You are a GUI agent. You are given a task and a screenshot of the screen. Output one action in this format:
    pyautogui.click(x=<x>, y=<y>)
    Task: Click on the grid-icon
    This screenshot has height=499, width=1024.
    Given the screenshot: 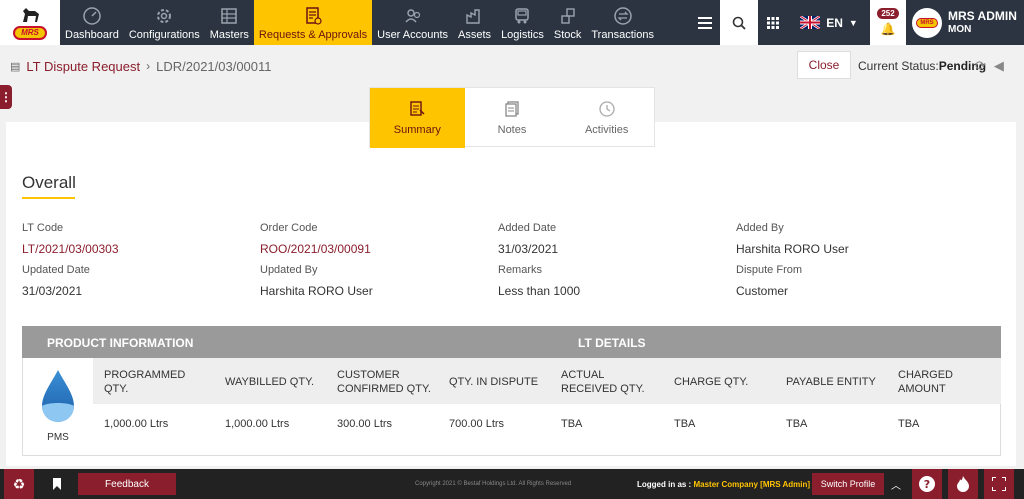 What is the action you would take?
    pyautogui.click(x=773, y=22)
    